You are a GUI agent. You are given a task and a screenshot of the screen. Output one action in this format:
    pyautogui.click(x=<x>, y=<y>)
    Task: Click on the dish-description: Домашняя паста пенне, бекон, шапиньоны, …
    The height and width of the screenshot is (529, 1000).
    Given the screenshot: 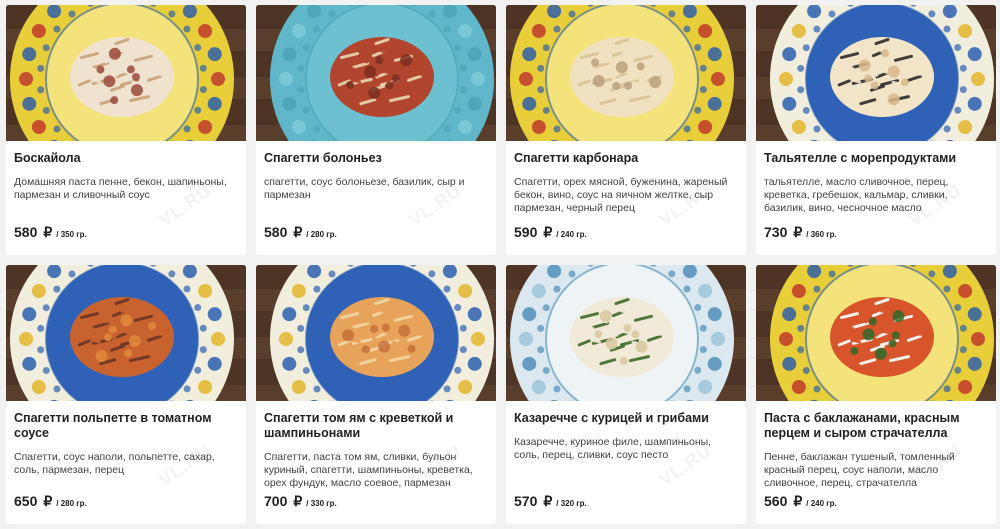 What is the action you would take?
    pyautogui.click(x=120, y=188)
    